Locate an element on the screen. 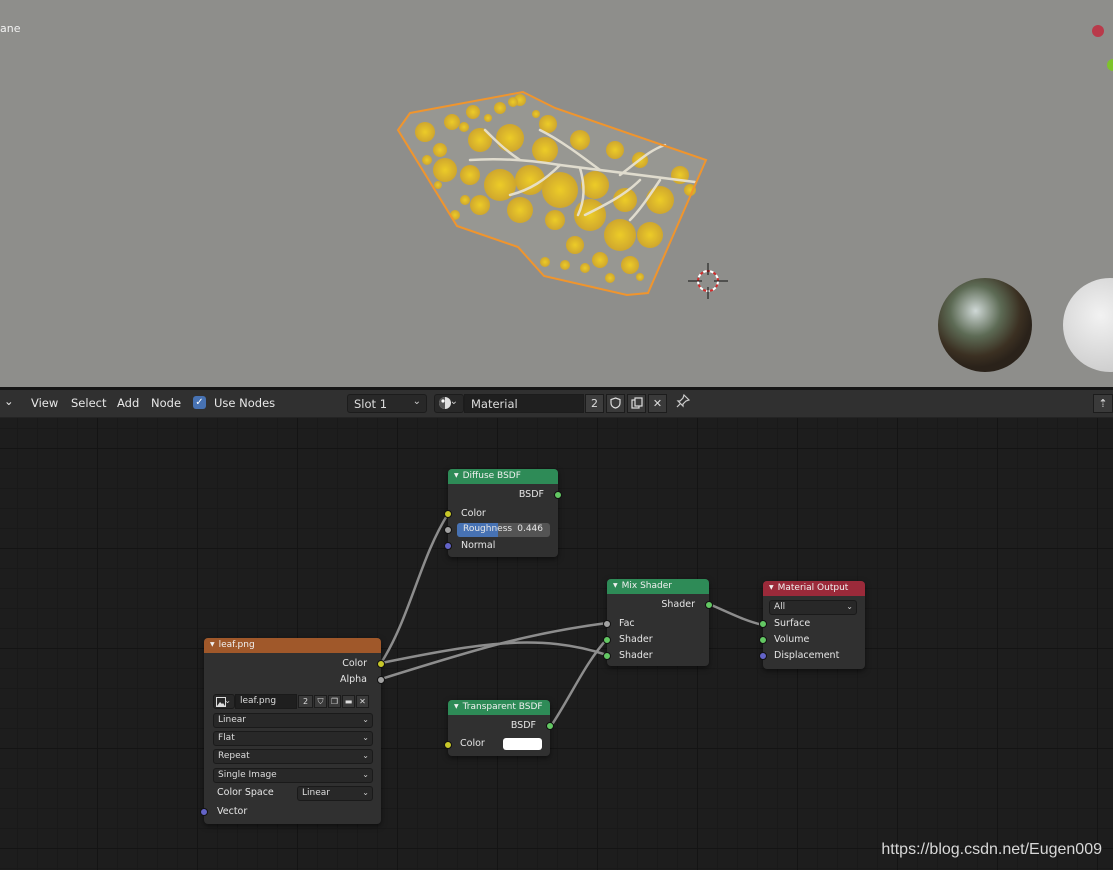 The width and height of the screenshot is (1113, 870). output-shader-label: Shader is located at coordinates (678, 604).